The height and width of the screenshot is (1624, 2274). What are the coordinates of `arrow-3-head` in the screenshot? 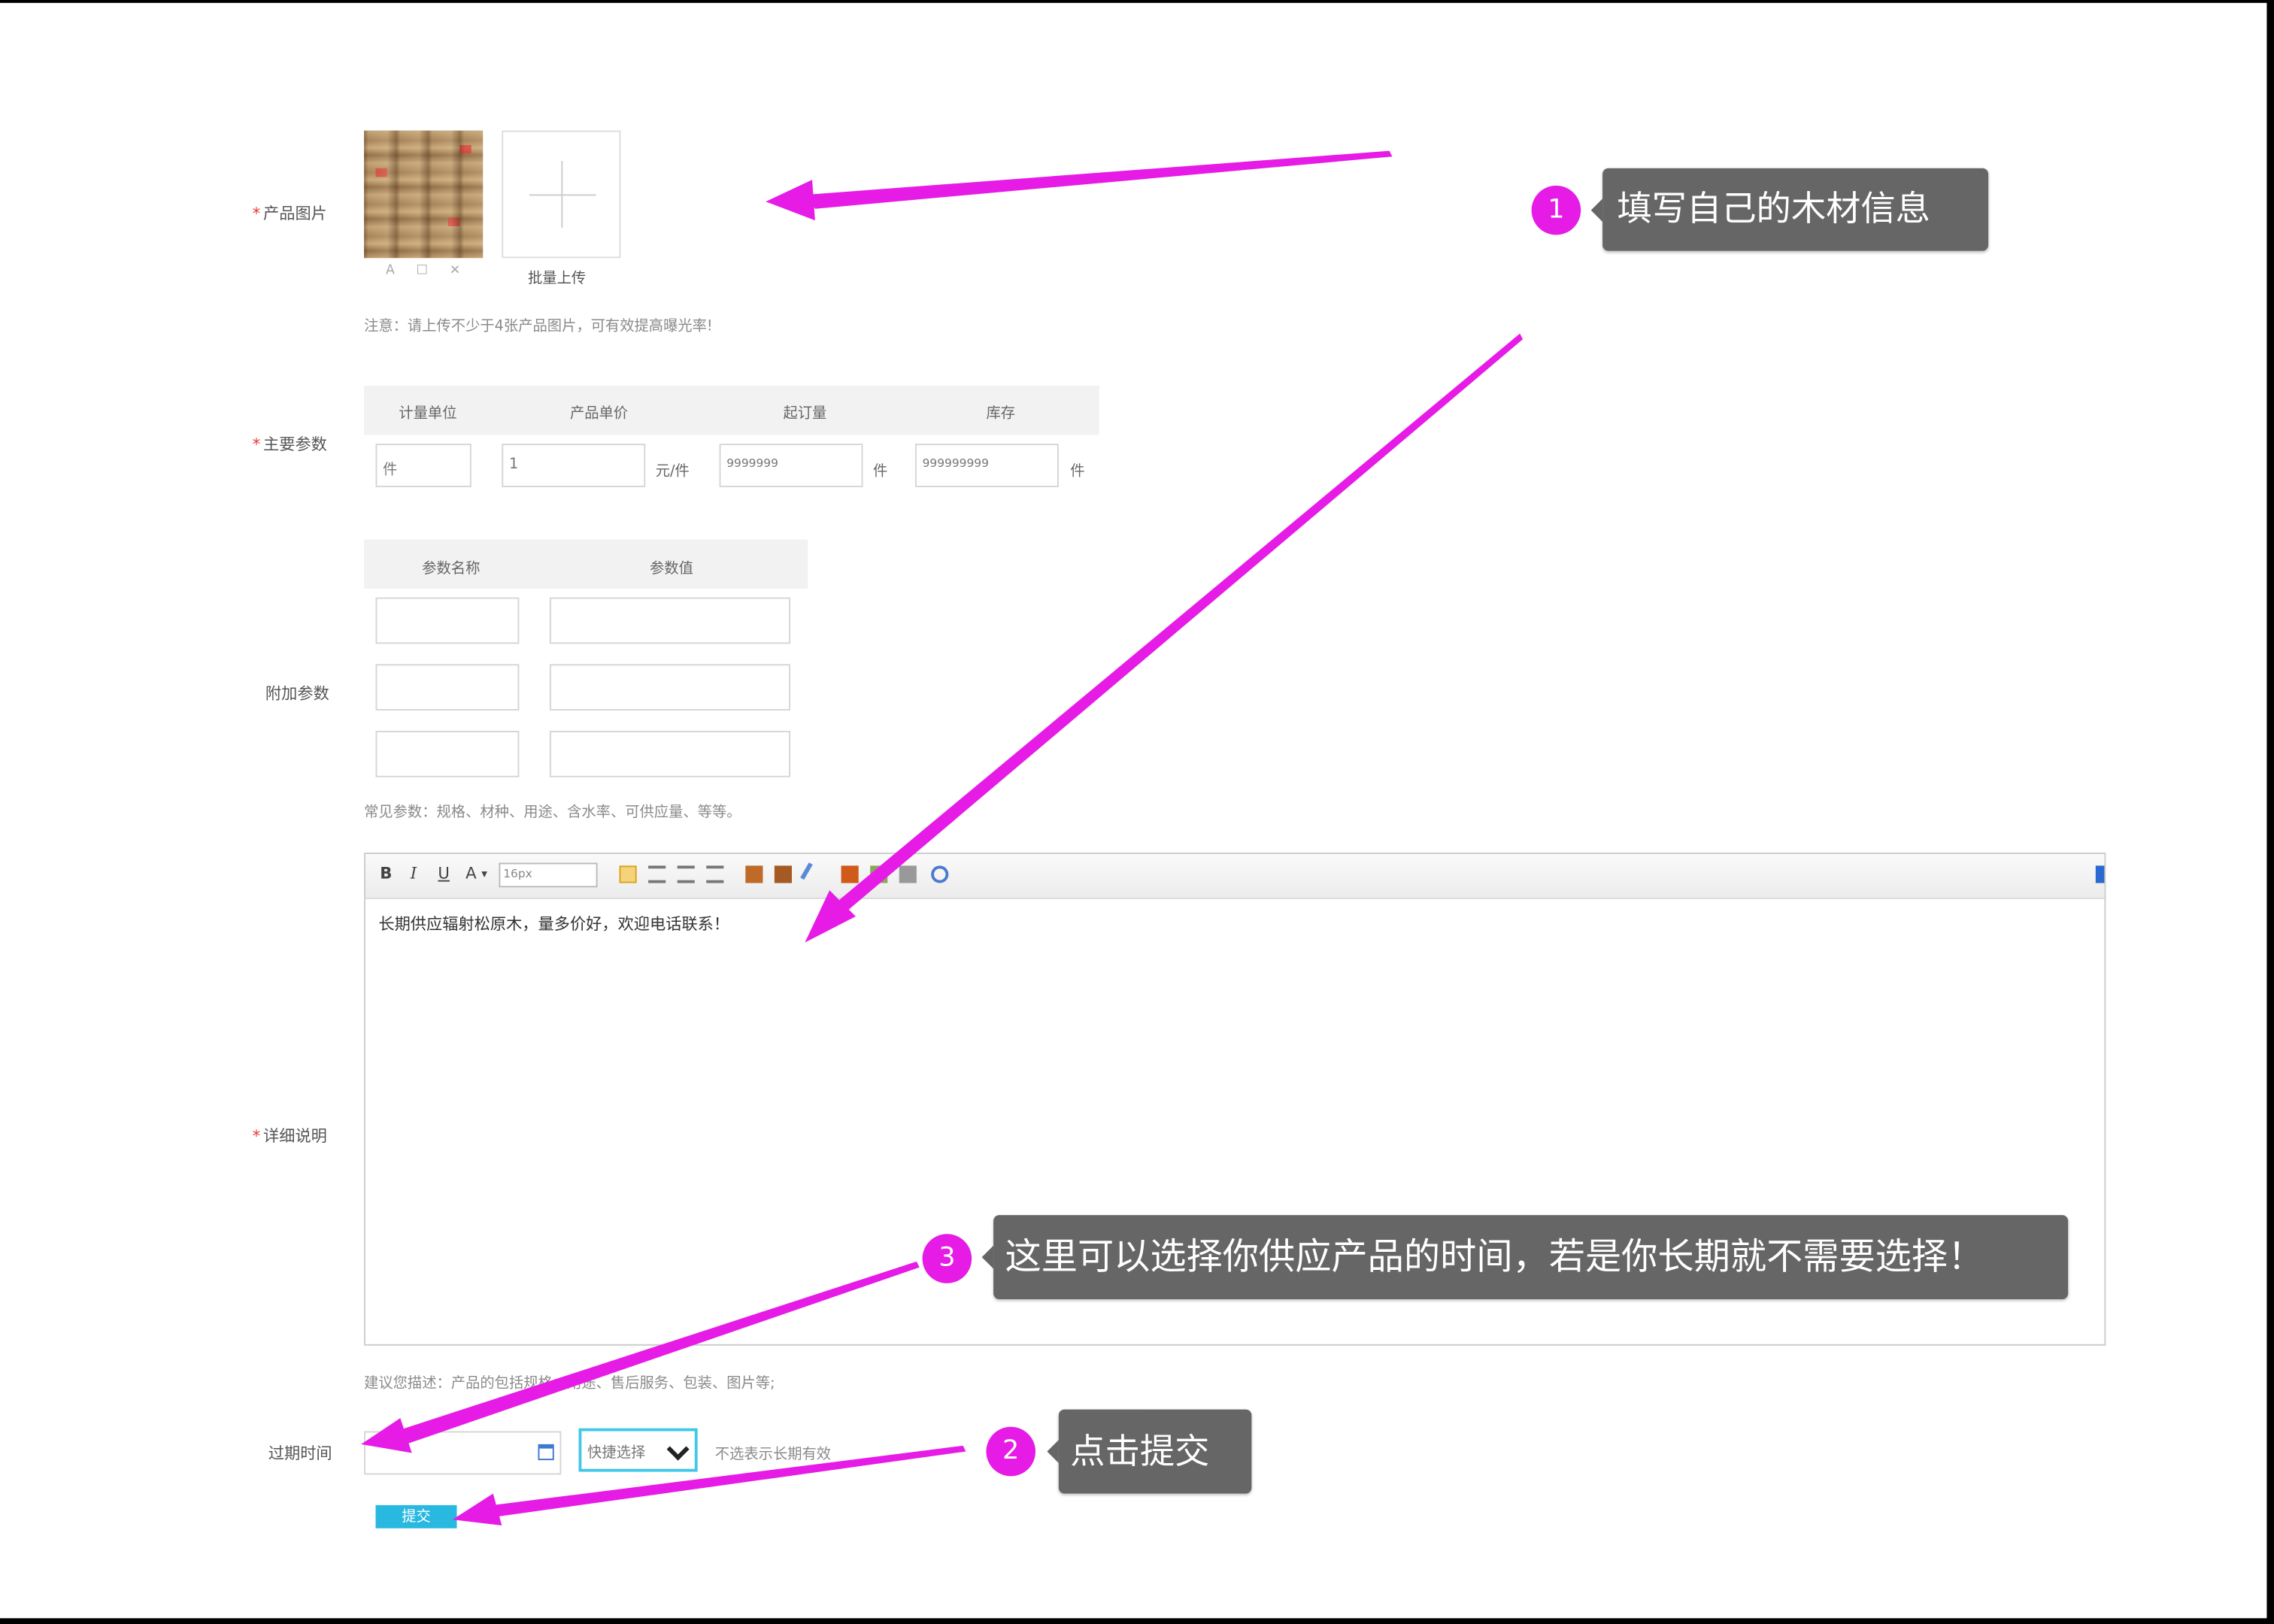 It's located at (387, 1435).